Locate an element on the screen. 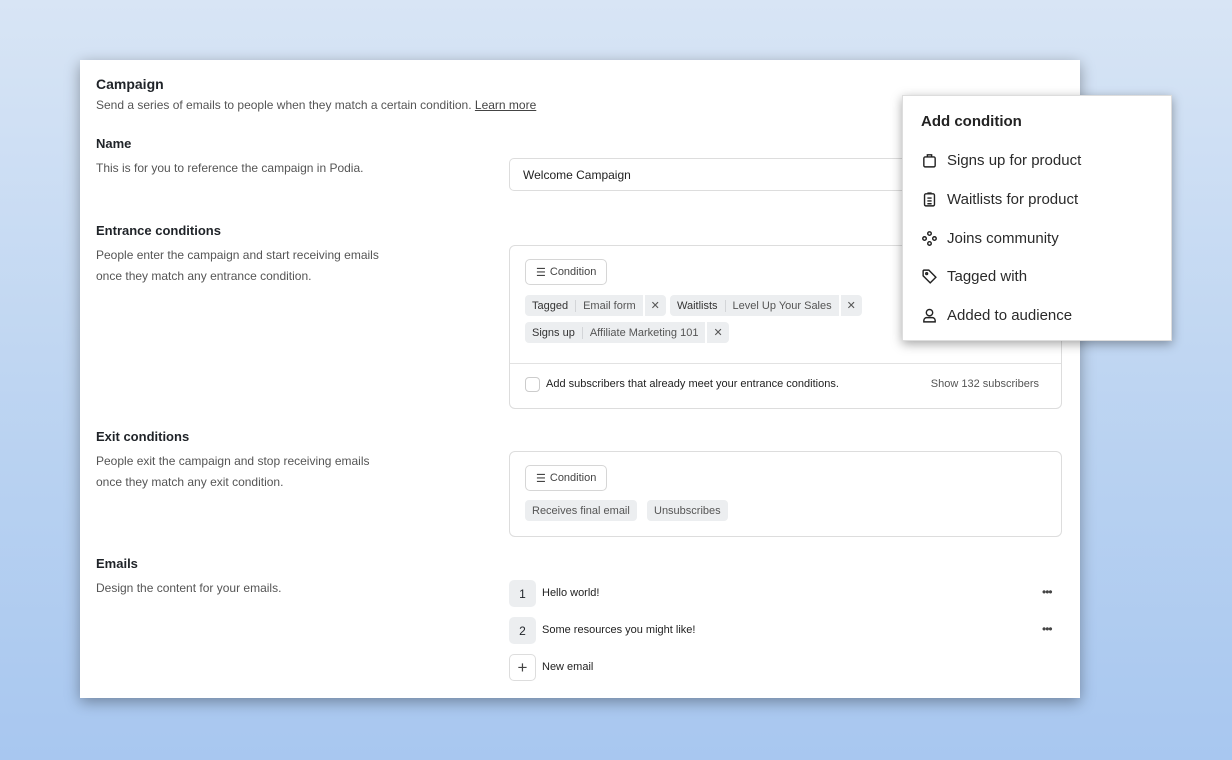  exit-condition-button: ☰ Condition is located at coordinates (566, 478).